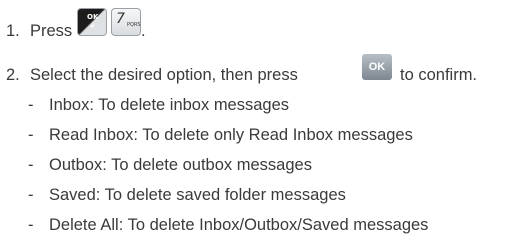 This screenshot has width=527, height=247. Describe the element at coordinates (126, 22) in the screenshot. I see `seven-key-icon: 7 PQRS` at that location.